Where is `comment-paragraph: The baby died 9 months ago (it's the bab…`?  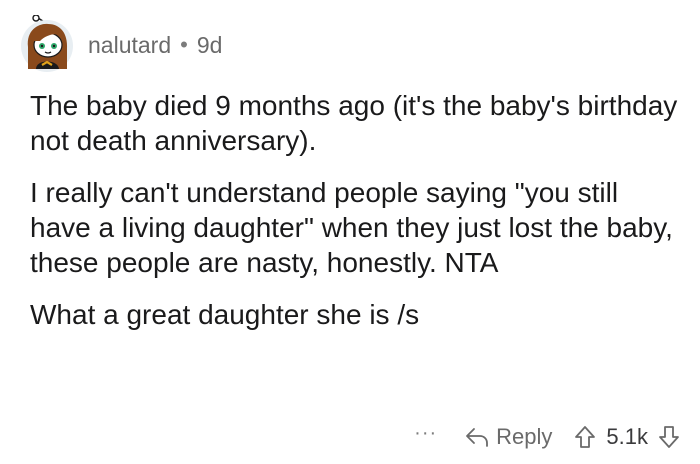 comment-paragraph: The baby died 9 months ago (it's the bab… is located at coordinates (354, 123).